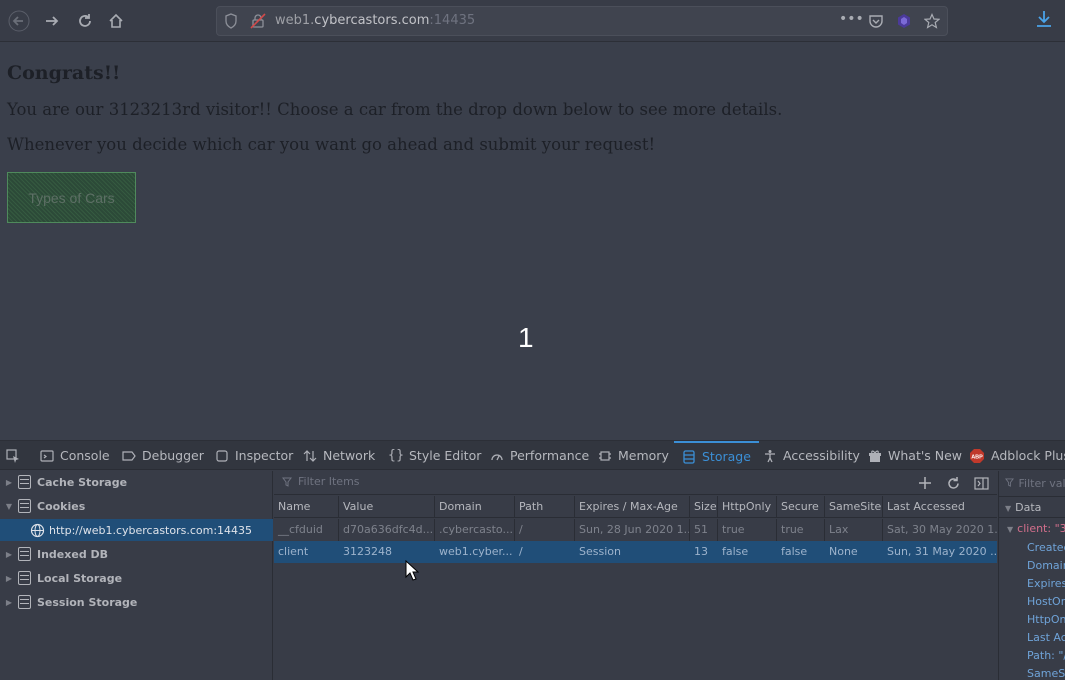 This screenshot has height=680, width=1065. Describe the element at coordinates (635, 483) in the screenshot. I see `filter-bar: Filter Items` at that location.